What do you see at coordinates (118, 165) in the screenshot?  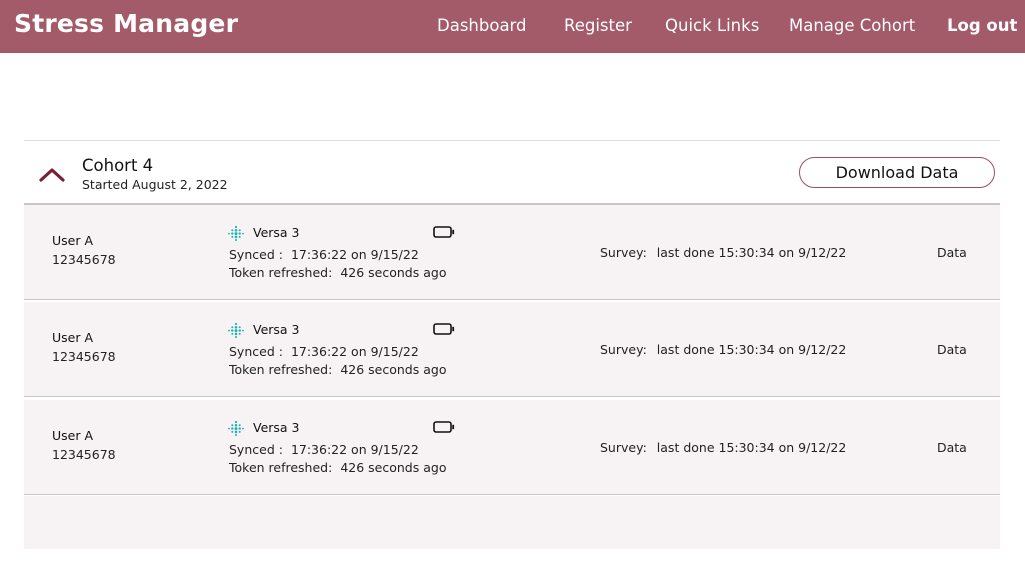 I see `cohort-title: Cohort 4` at bounding box center [118, 165].